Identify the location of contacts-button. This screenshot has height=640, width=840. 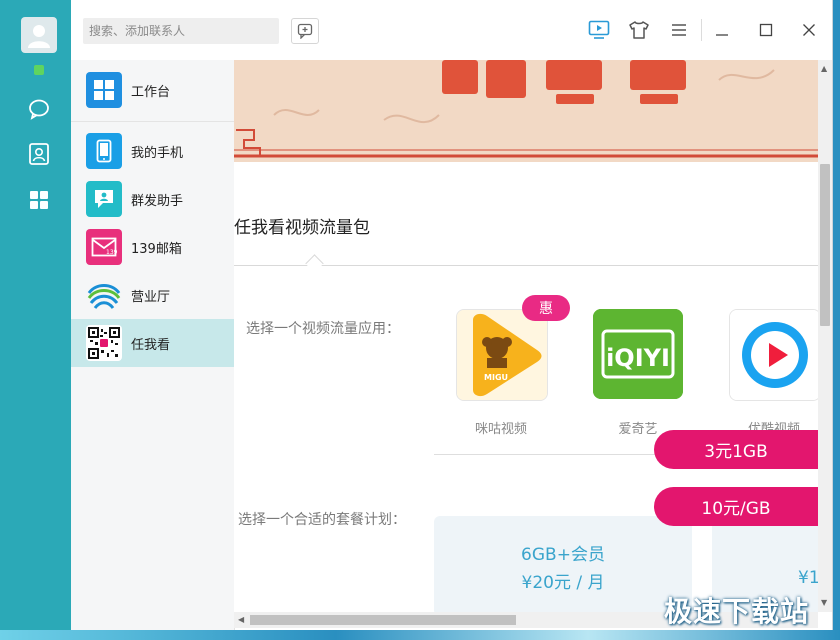
(39, 154).